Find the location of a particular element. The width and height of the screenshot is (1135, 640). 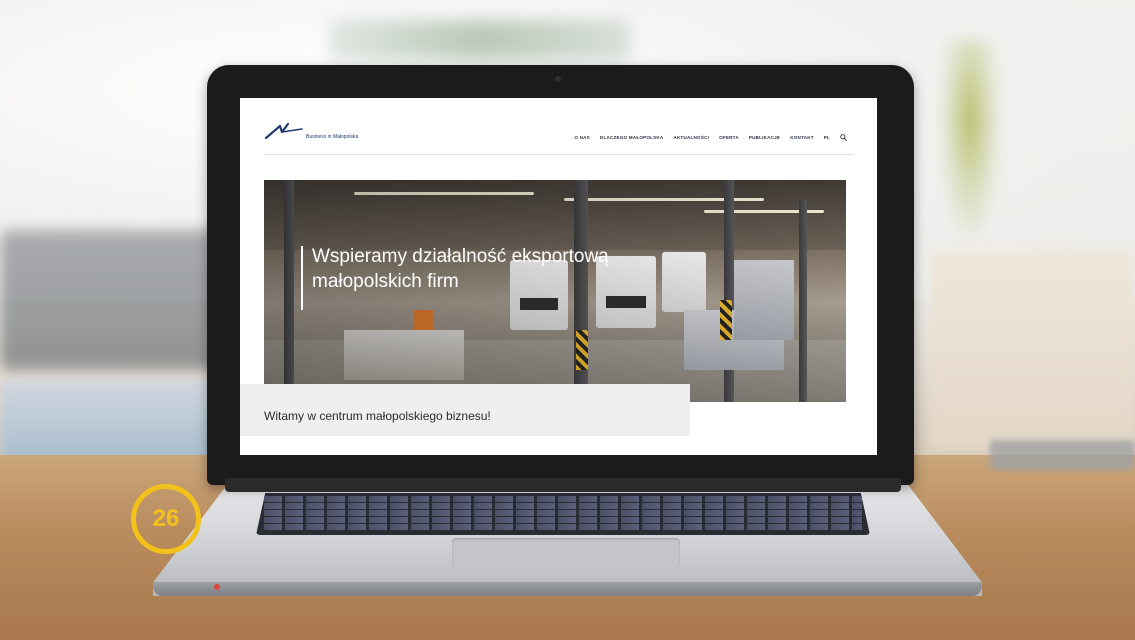

logo-text: Business in Małopolska is located at coordinates (332, 137).